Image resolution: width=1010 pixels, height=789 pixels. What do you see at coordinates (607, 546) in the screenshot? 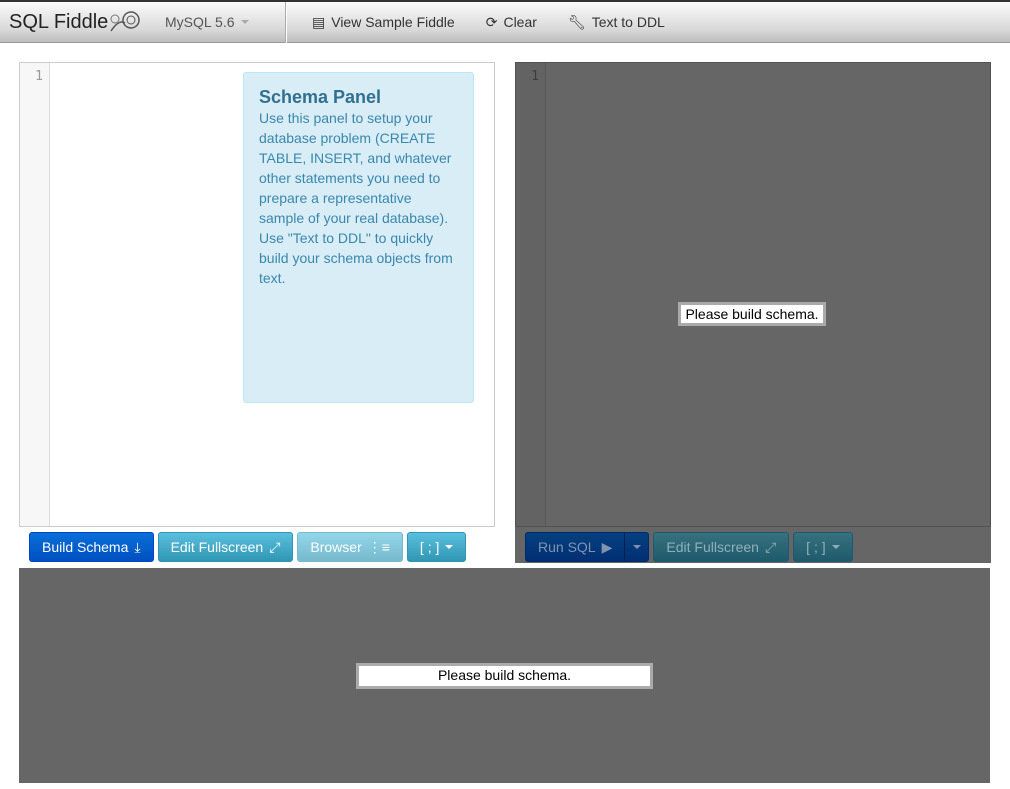
I see `play-icon: ▶` at bounding box center [607, 546].